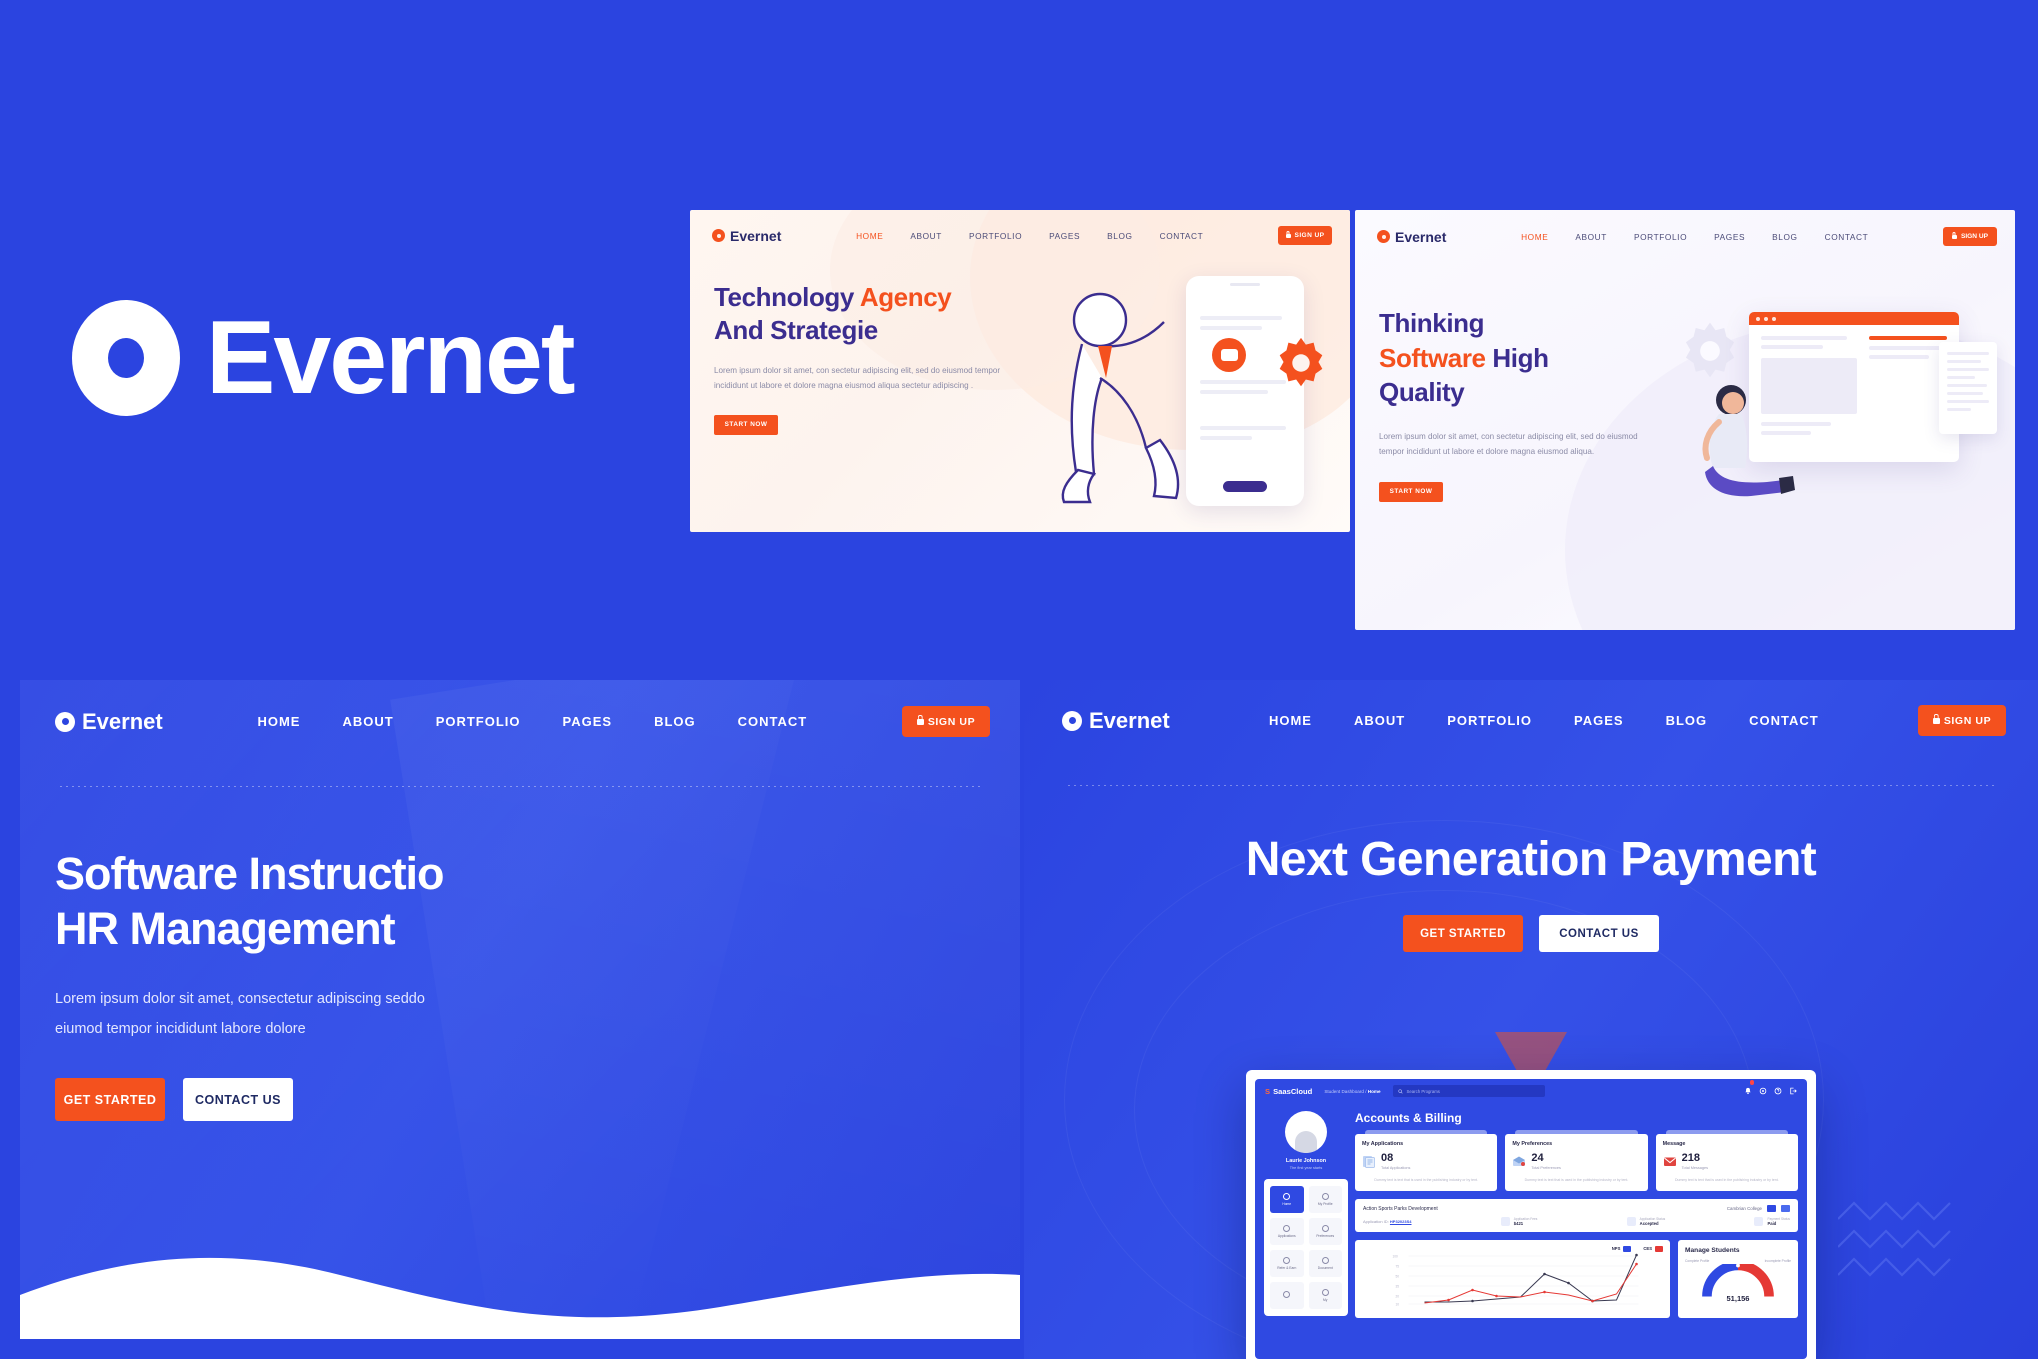 The height and width of the screenshot is (1359, 2038). What do you see at coordinates (1468, 1091) in the screenshot?
I see `dashboard-search-input: Search Programs` at bounding box center [1468, 1091].